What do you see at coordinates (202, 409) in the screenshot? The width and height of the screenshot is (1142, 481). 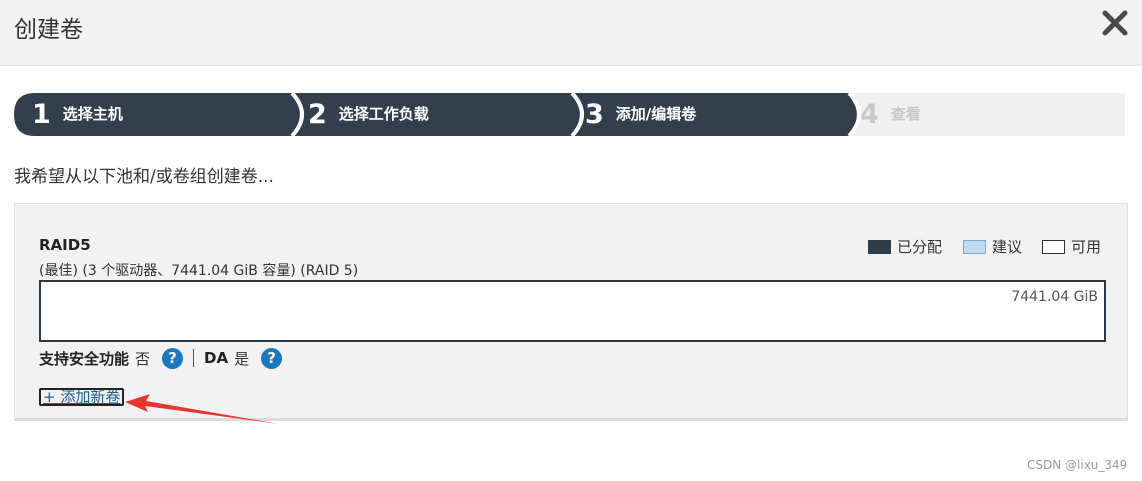 I see `annotation-arrow-icon` at bounding box center [202, 409].